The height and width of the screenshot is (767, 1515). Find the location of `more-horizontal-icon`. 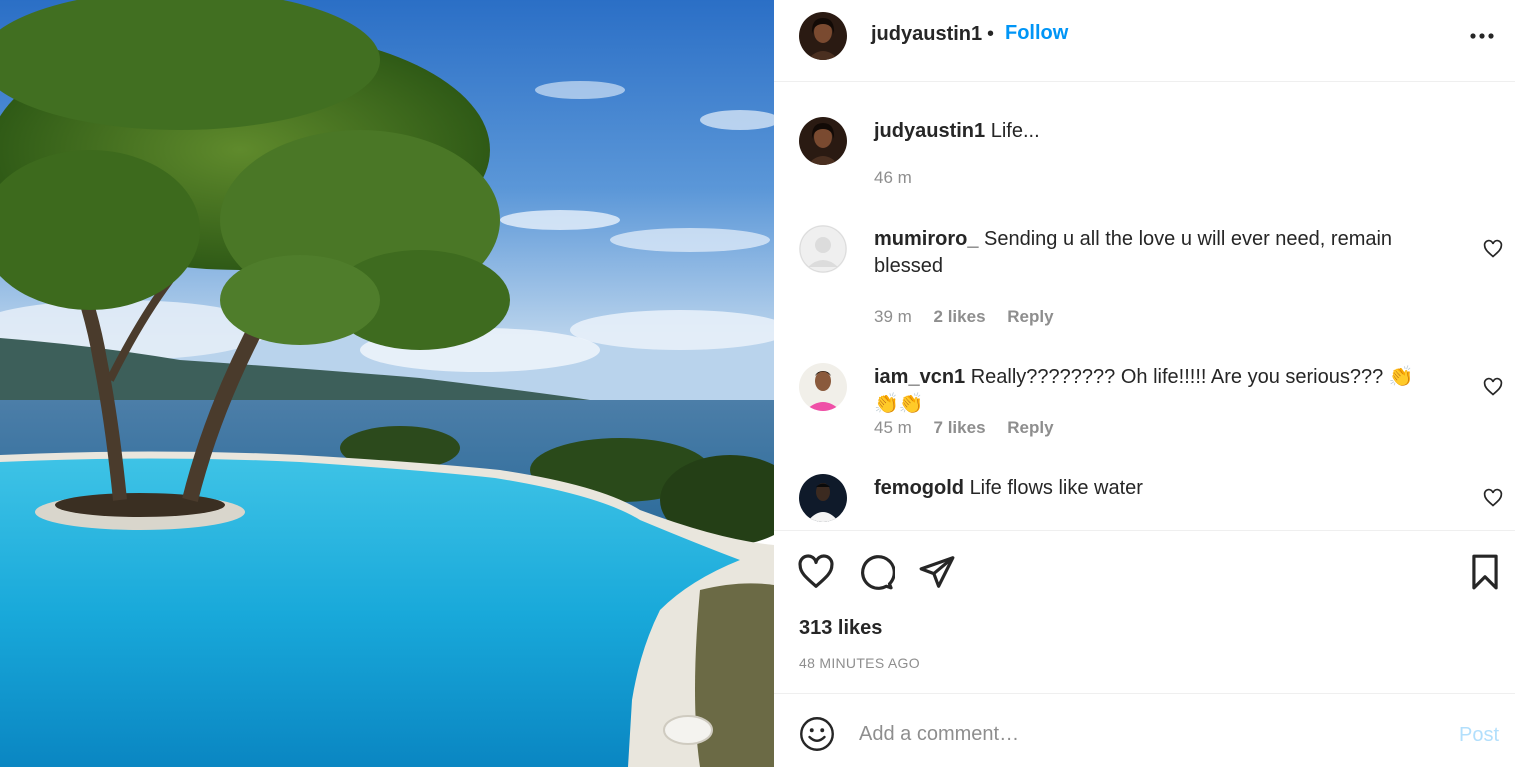

more-horizontal-icon is located at coordinates (1482, 36).